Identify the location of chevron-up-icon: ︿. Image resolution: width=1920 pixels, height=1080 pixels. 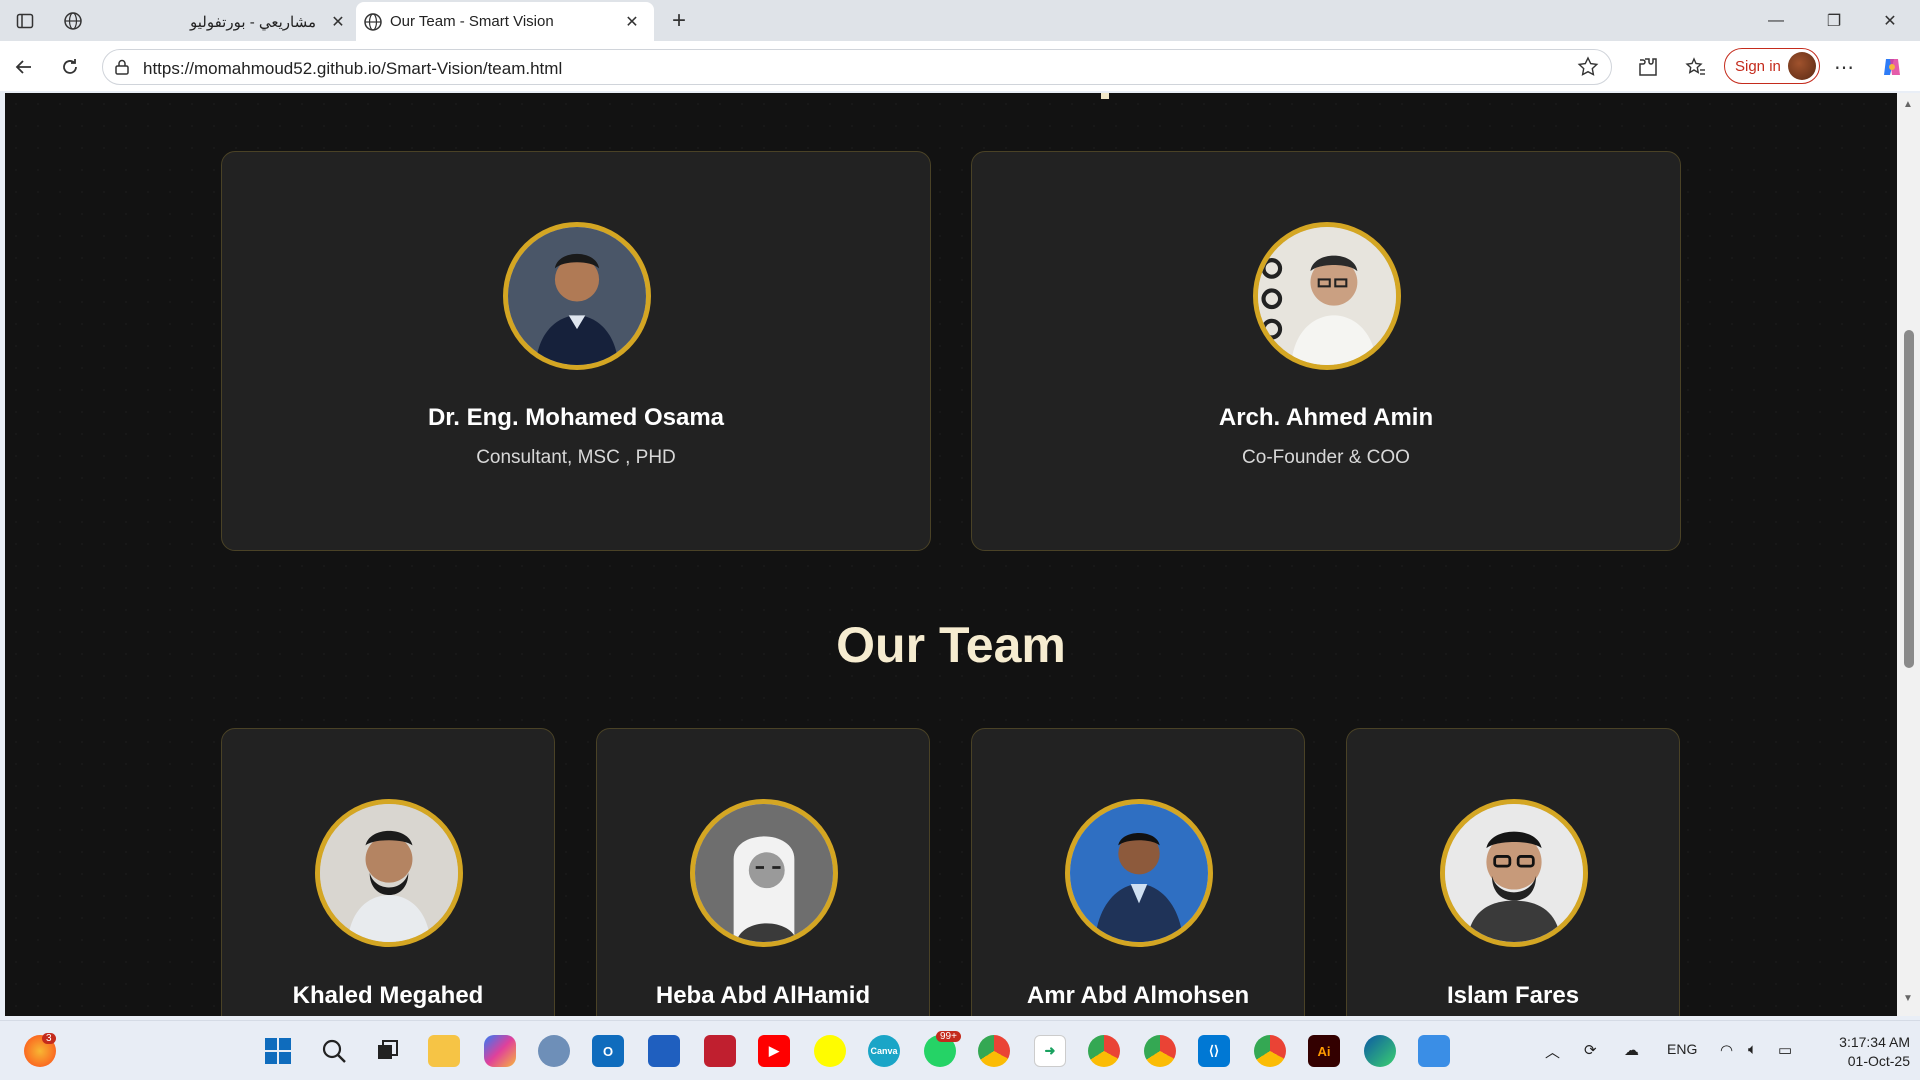
(1552, 1051).